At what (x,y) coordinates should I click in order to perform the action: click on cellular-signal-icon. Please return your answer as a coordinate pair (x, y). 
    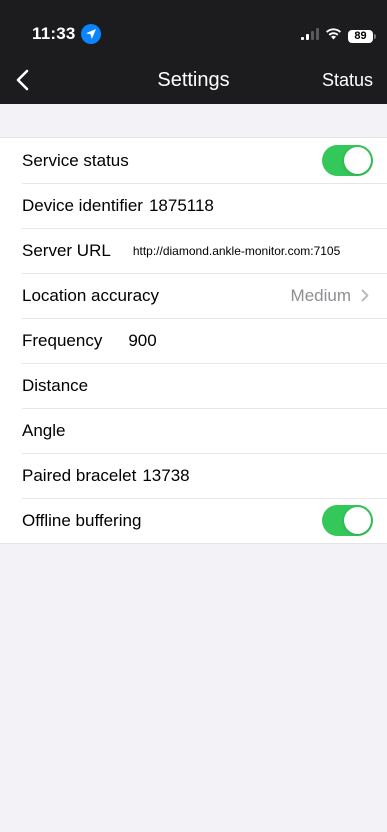
    Looking at the image, I should click on (310, 36).